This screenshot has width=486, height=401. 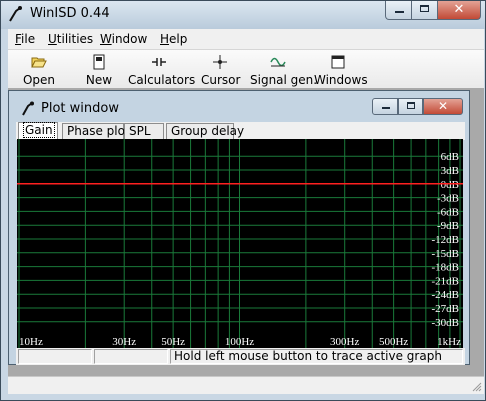 I want to click on menu-window: Window, so click(x=123, y=39).